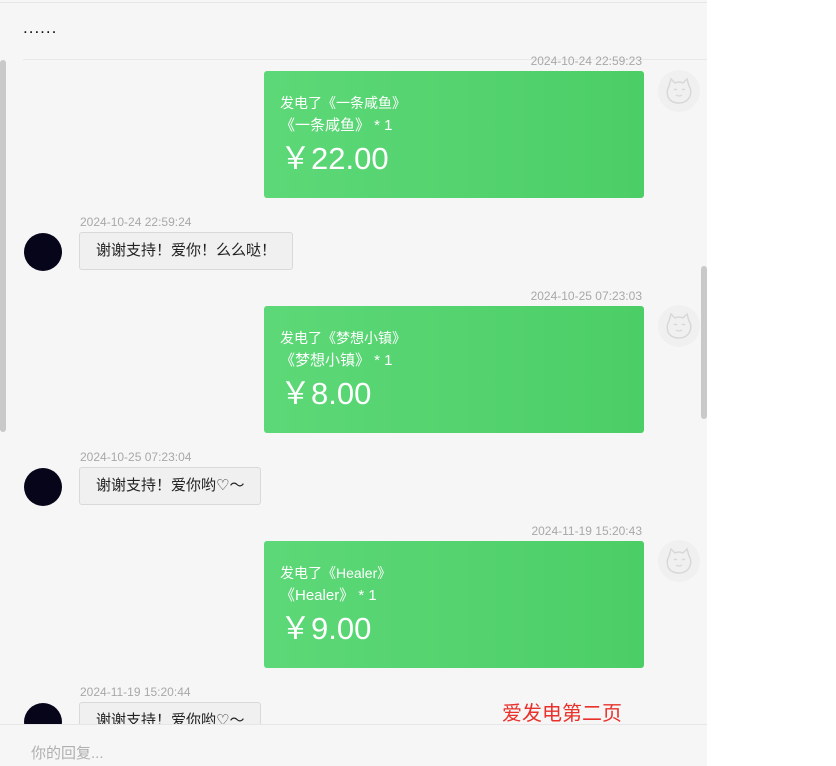 This screenshot has width=836, height=766. What do you see at coordinates (704, 342) in the screenshot?
I see `scrollbar-right` at bounding box center [704, 342].